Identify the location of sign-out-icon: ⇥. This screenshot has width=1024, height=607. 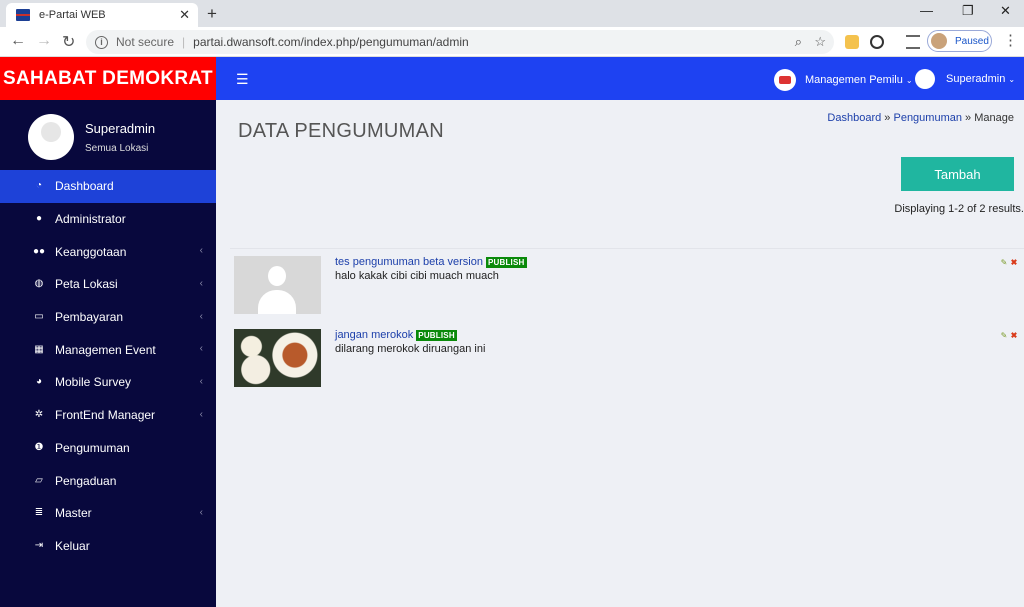
(39, 545).